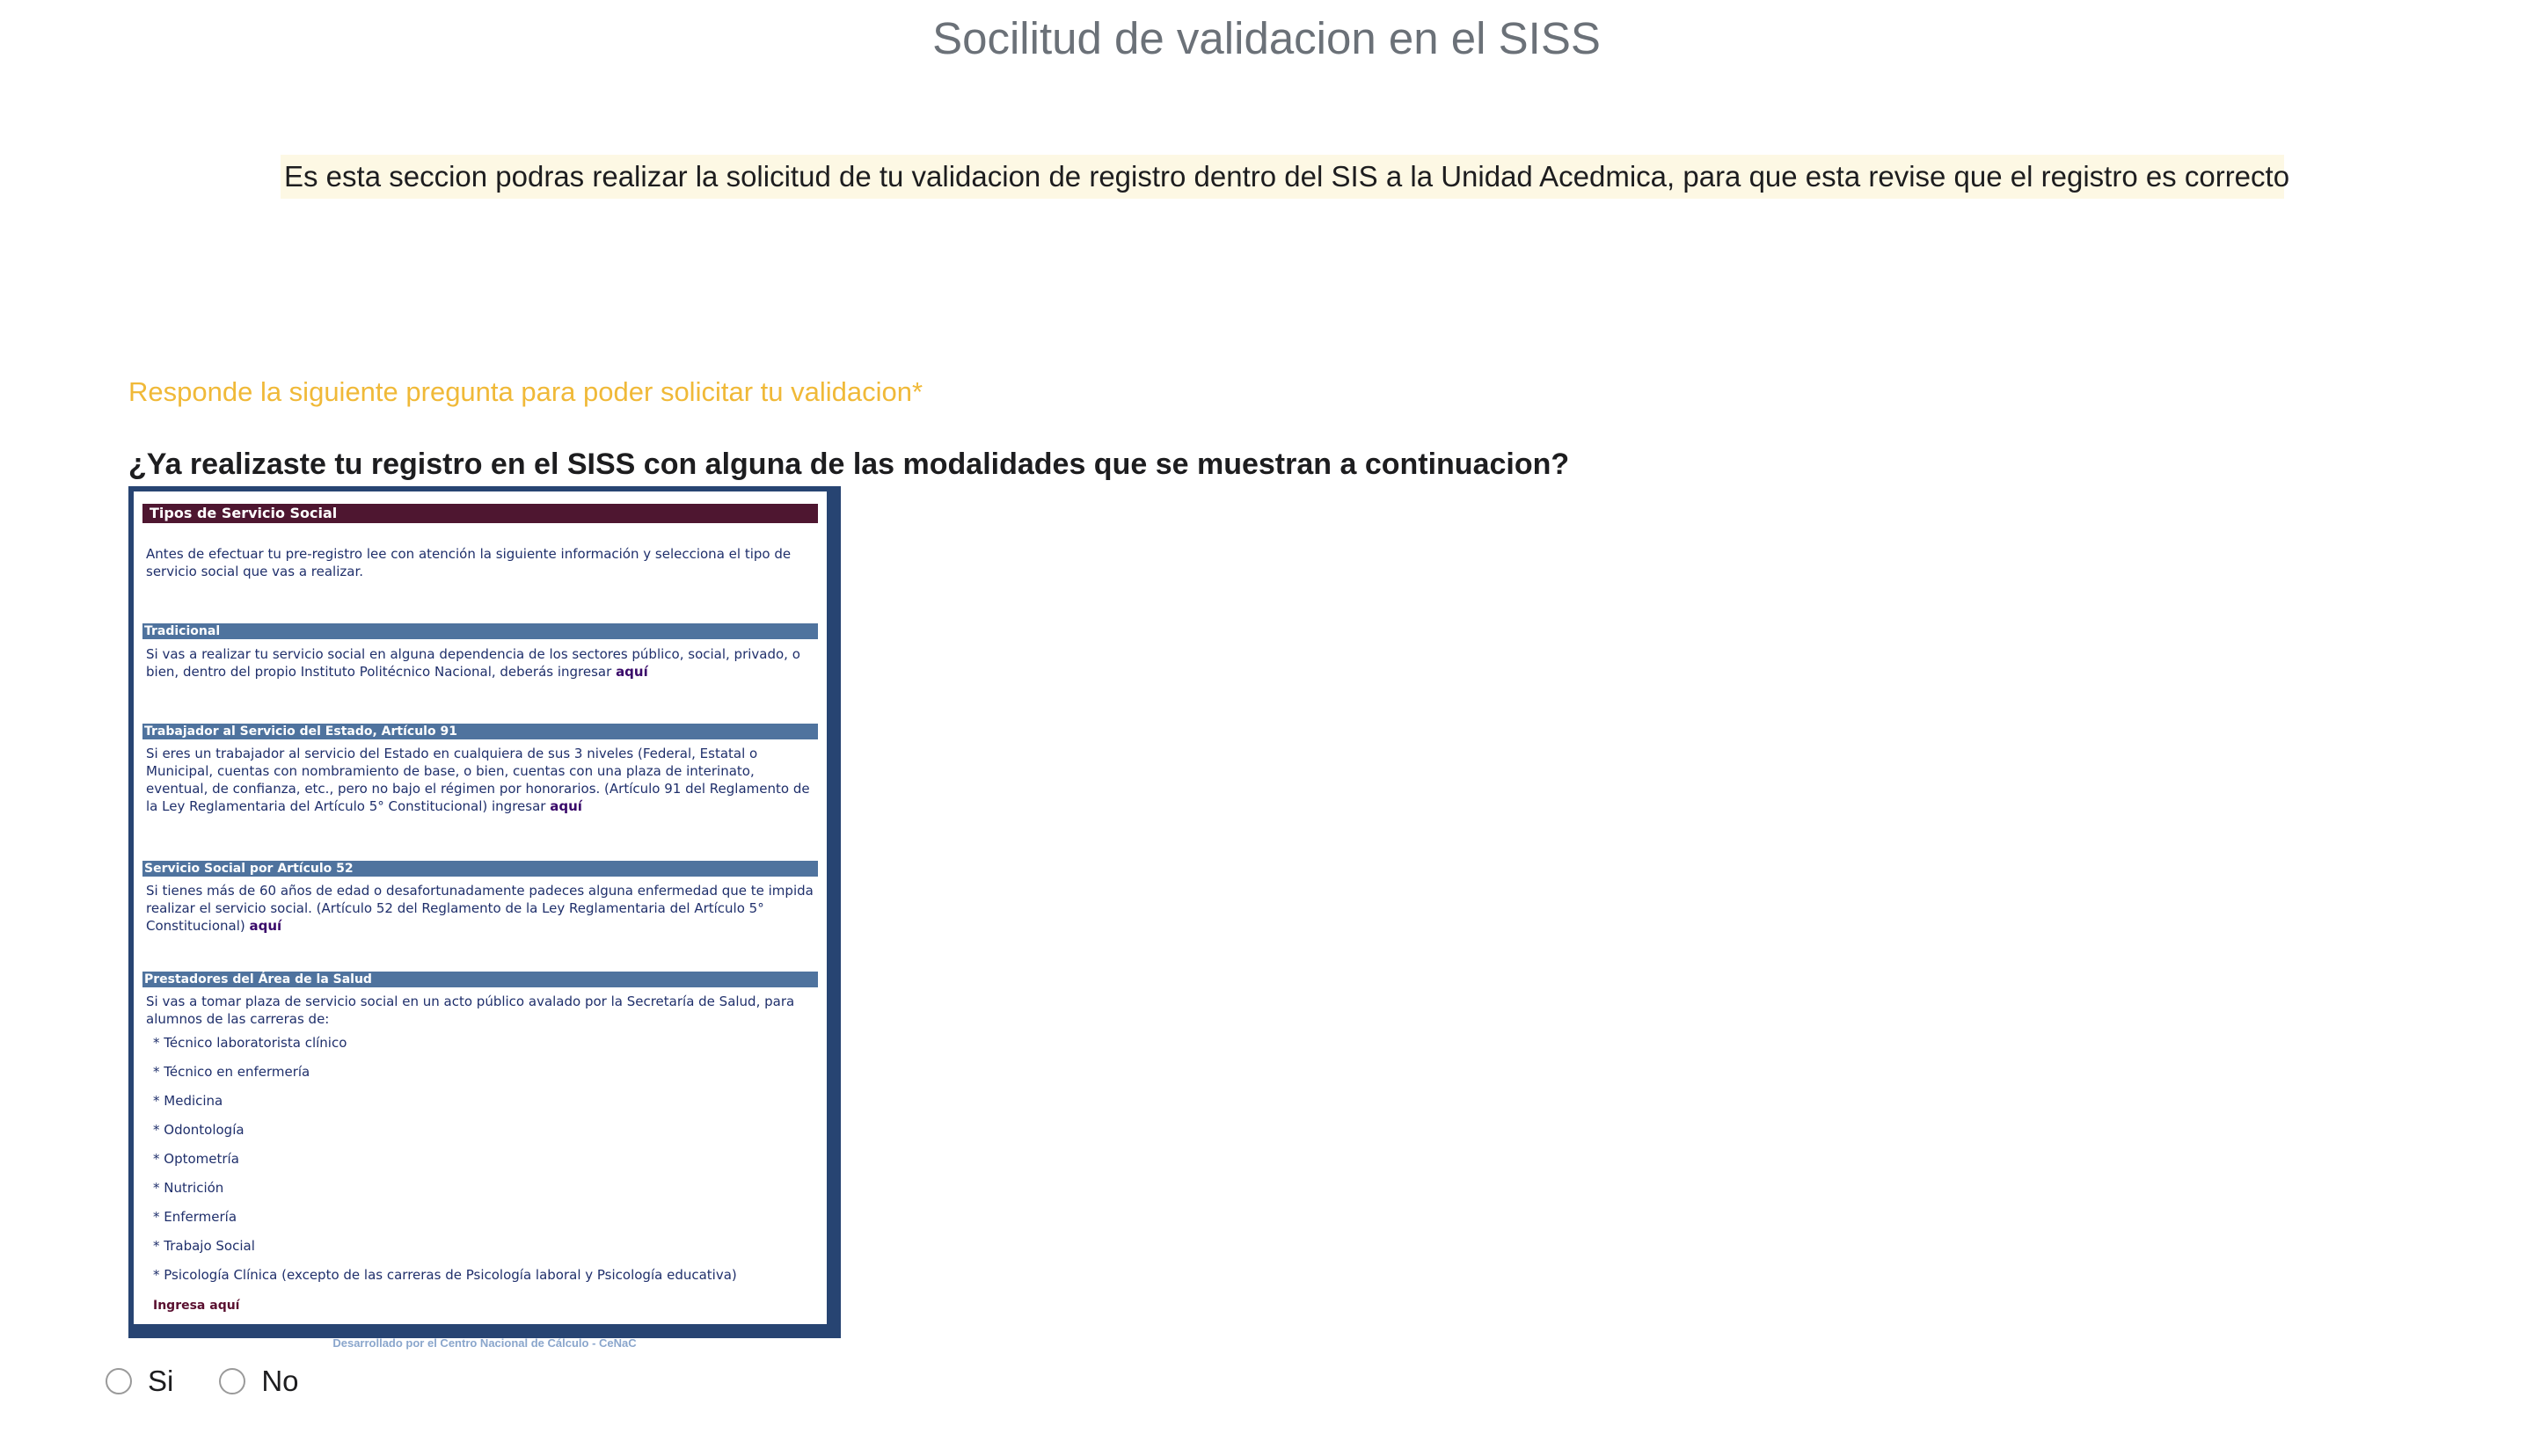 This screenshot has width=2533, height=1456. What do you see at coordinates (259, 1381) in the screenshot?
I see `radio-option-no: No` at bounding box center [259, 1381].